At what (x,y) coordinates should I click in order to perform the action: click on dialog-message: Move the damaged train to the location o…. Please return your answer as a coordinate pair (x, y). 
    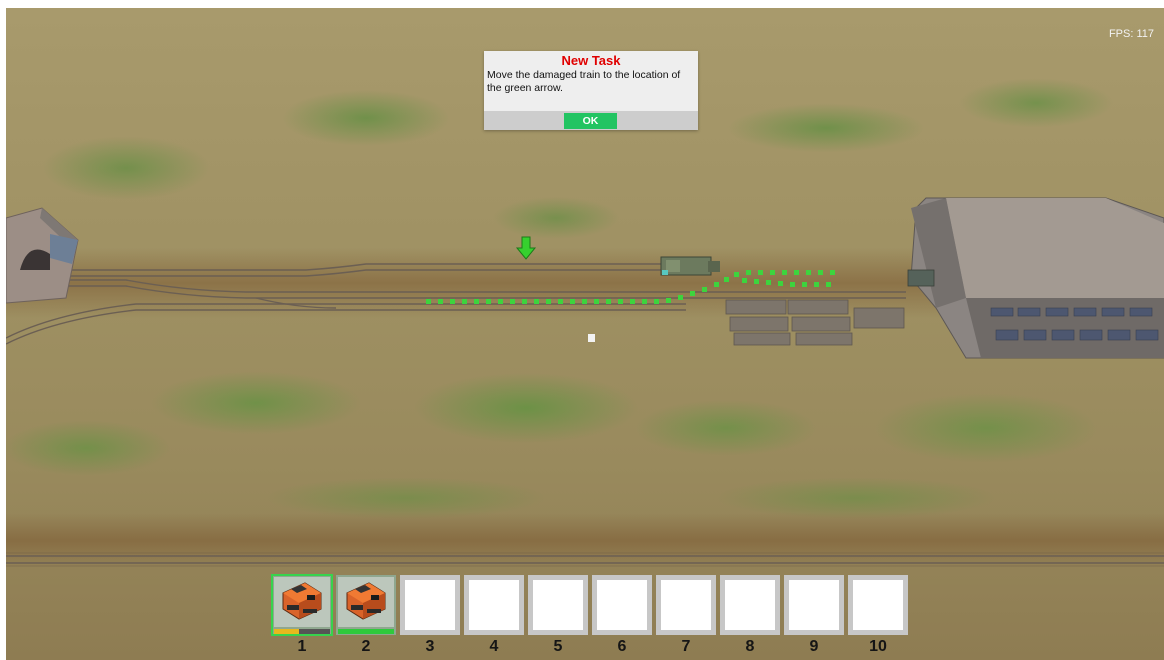
    Looking at the image, I should click on (584, 81).